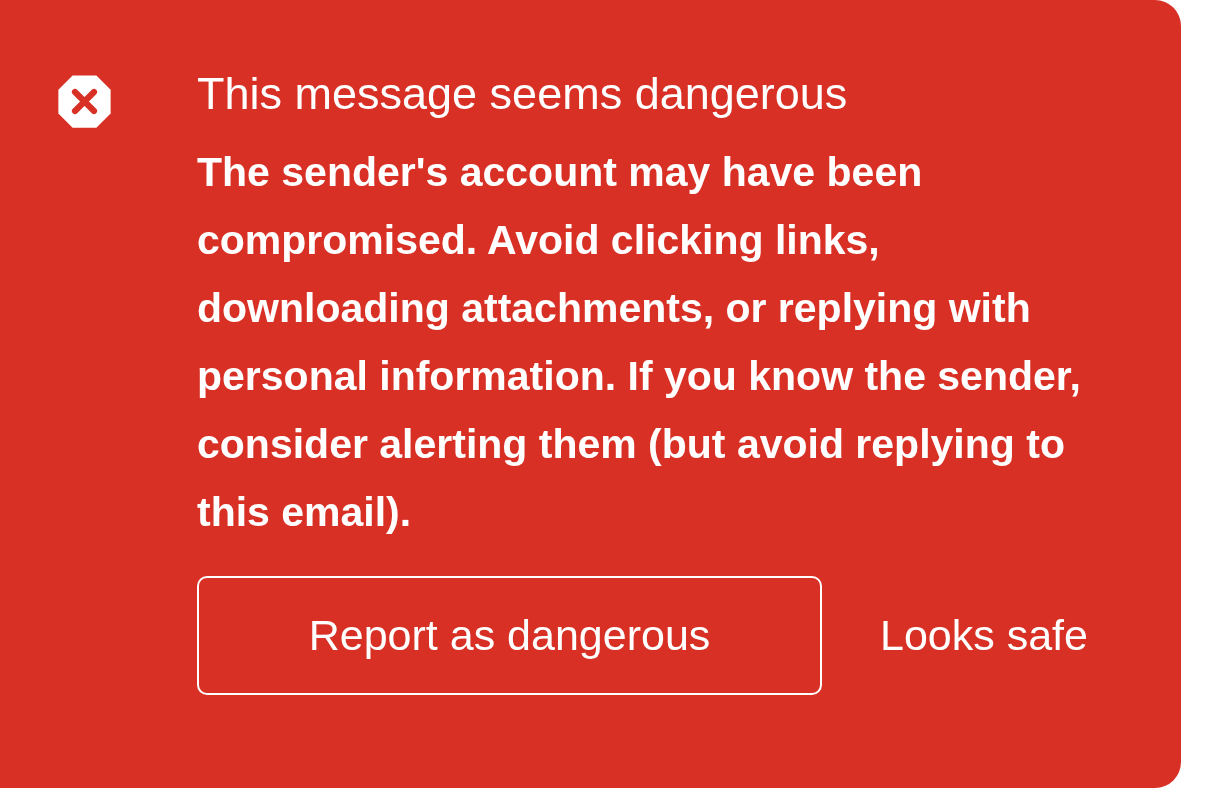 This screenshot has height=788, width=1231. Describe the element at coordinates (84, 101) in the screenshot. I see `error-icon` at that location.